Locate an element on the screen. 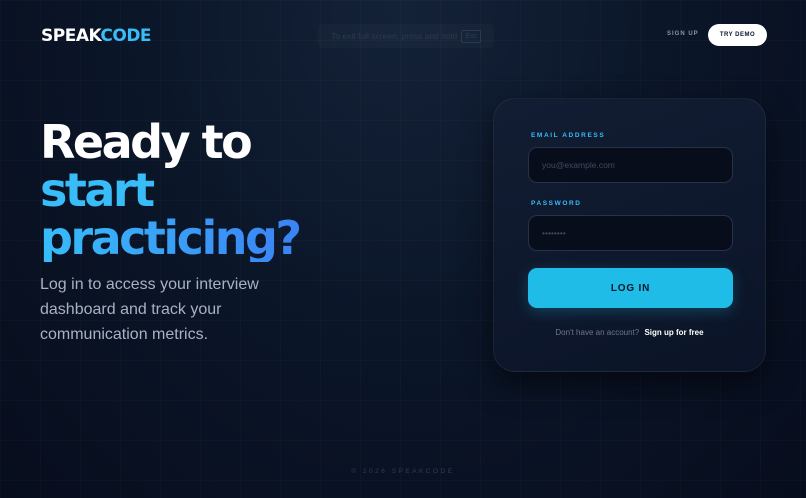 The image size is (806, 498). hero-heading-line2: start is located at coordinates (97, 190).